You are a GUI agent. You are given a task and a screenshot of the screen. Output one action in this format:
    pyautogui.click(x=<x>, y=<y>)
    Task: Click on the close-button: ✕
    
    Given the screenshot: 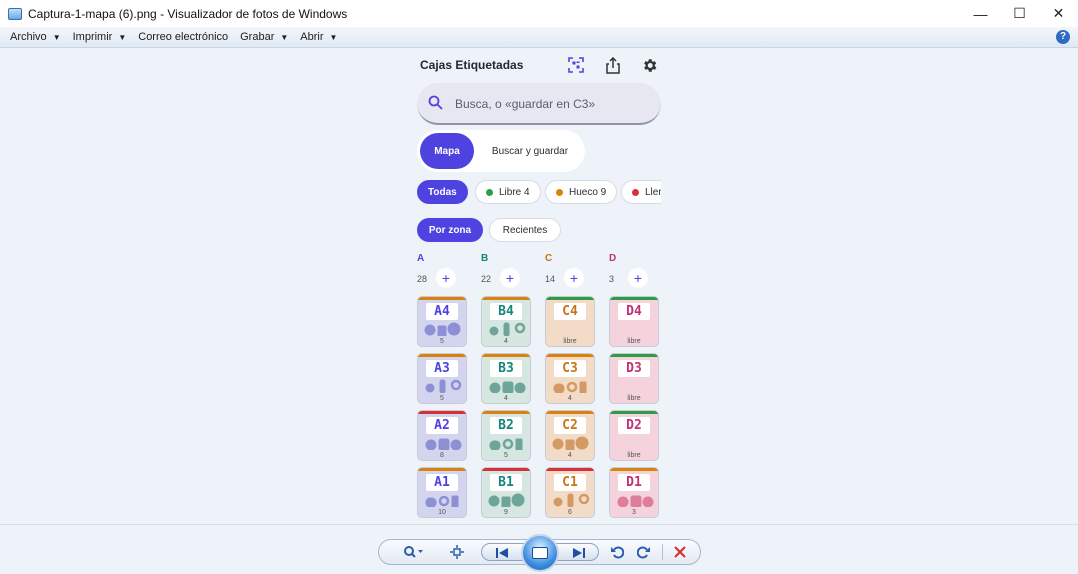 What is the action you would take?
    pyautogui.click(x=1058, y=13)
    